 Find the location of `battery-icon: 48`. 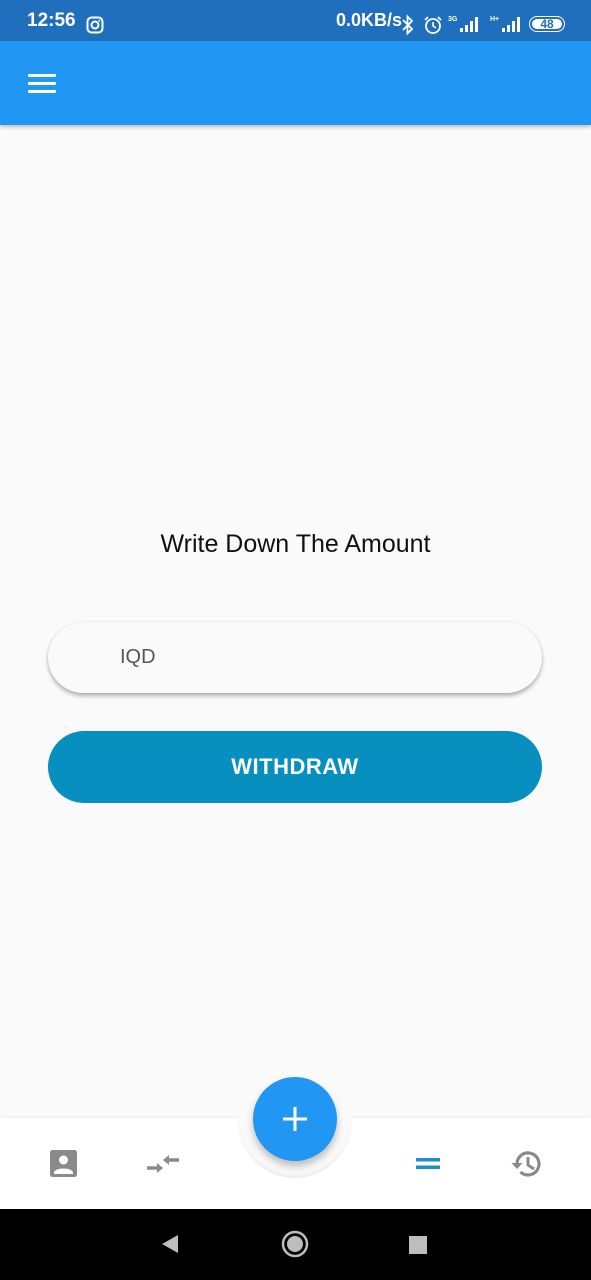

battery-icon: 48 is located at coordinates (547, 24).